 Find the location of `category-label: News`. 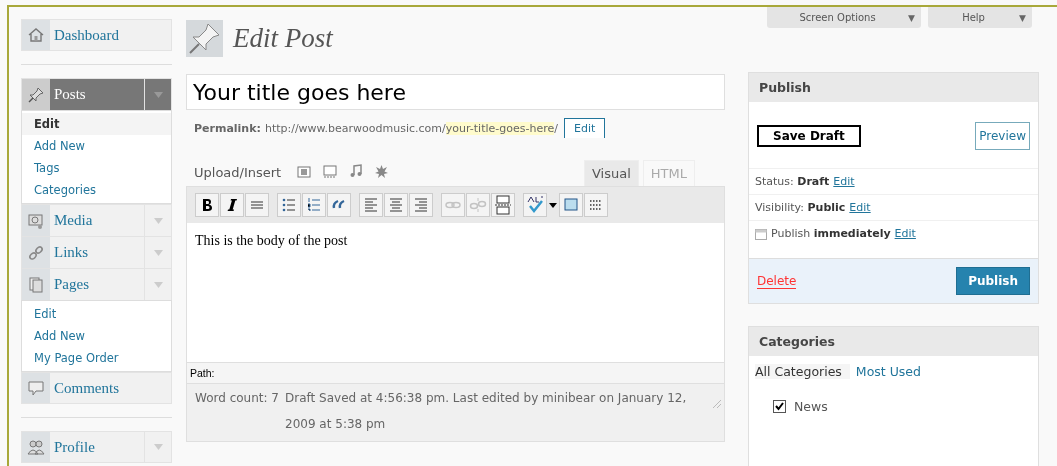

category-label: News is located at coordinates (811, 406).